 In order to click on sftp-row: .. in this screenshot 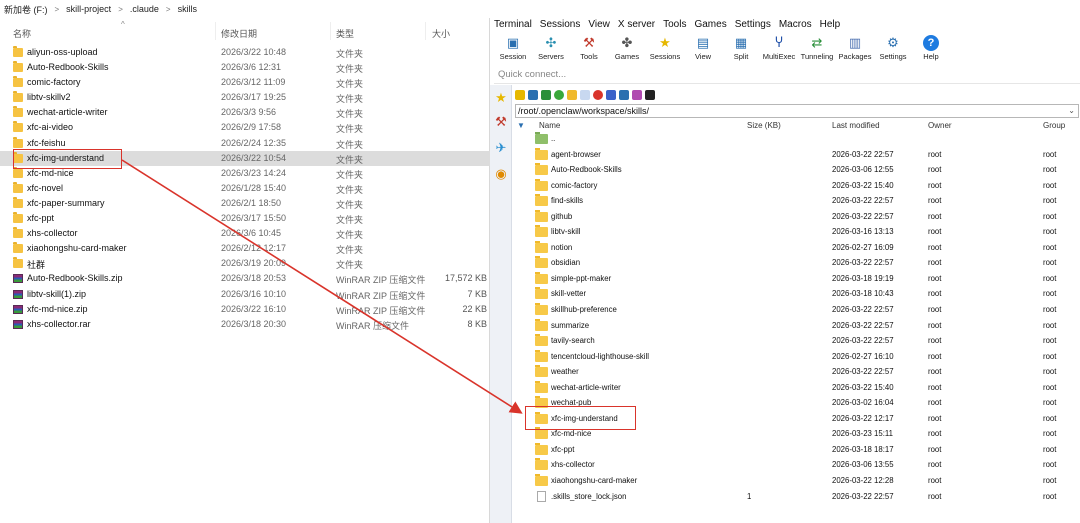, I will do `click(797, 139)`.